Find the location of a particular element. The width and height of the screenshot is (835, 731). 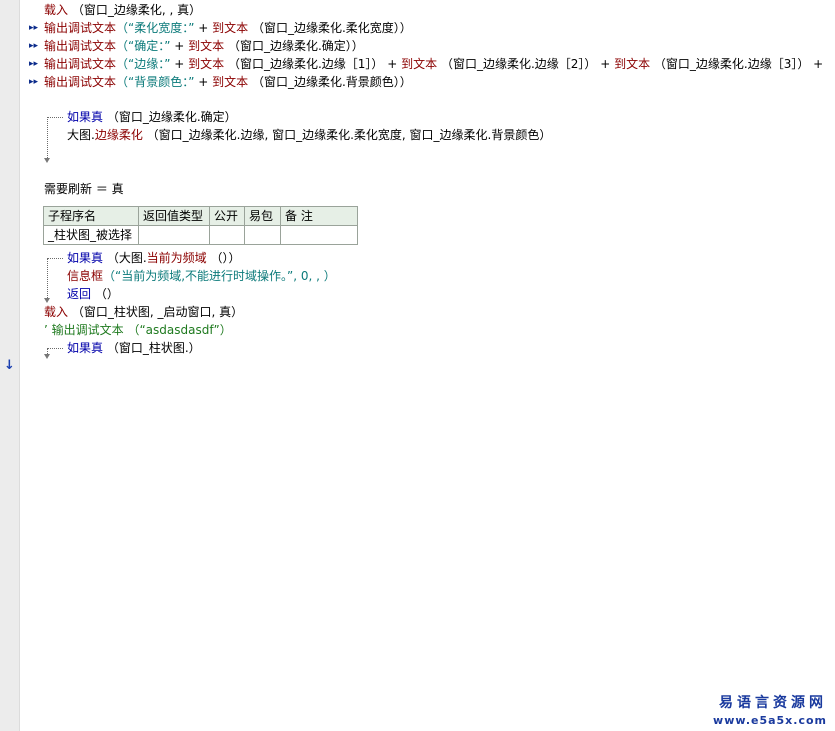

code-args: （窗口_柱状图.） is located at coordinates (152, 348).